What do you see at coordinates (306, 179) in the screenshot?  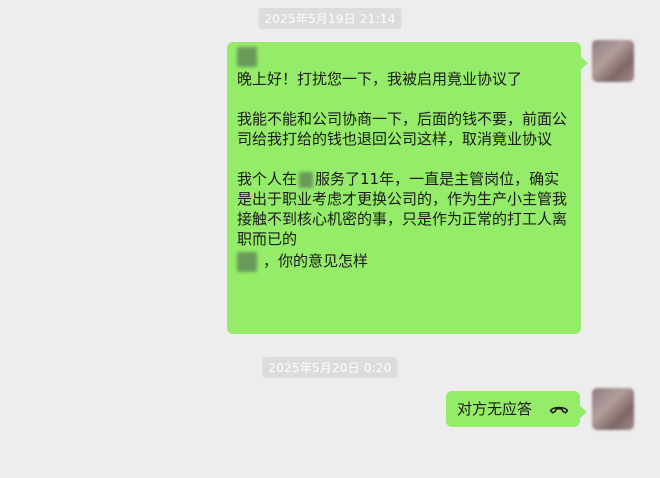 I see `redacted-company-block` at bounding box center [306, 179].